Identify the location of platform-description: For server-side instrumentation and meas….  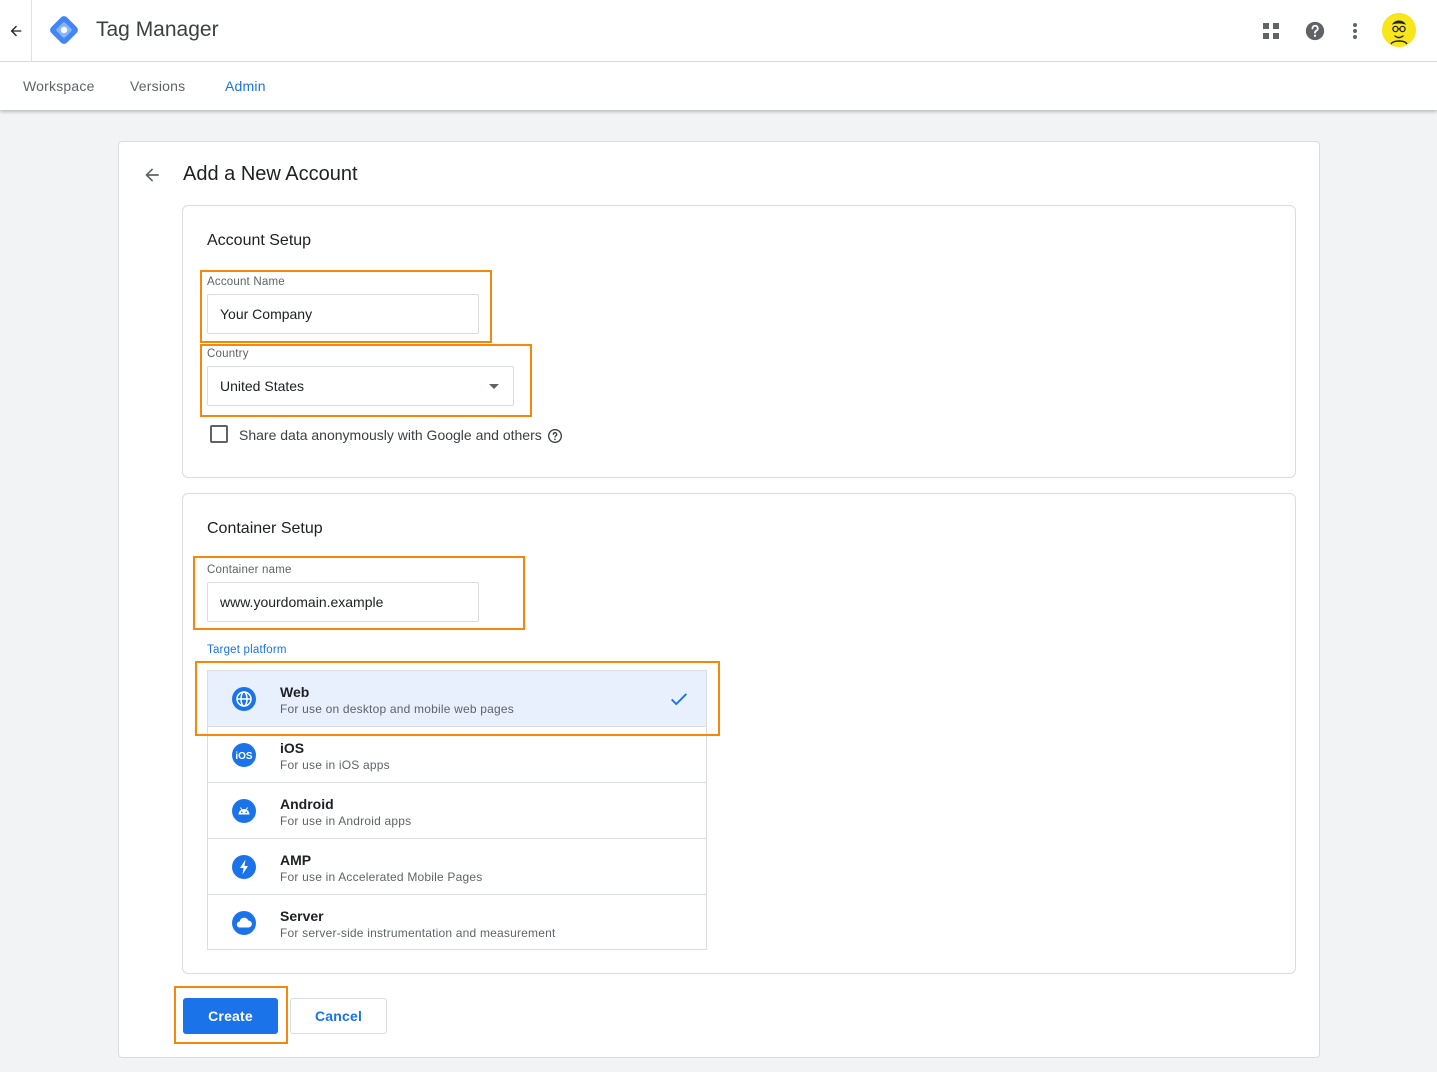
(418, 933).